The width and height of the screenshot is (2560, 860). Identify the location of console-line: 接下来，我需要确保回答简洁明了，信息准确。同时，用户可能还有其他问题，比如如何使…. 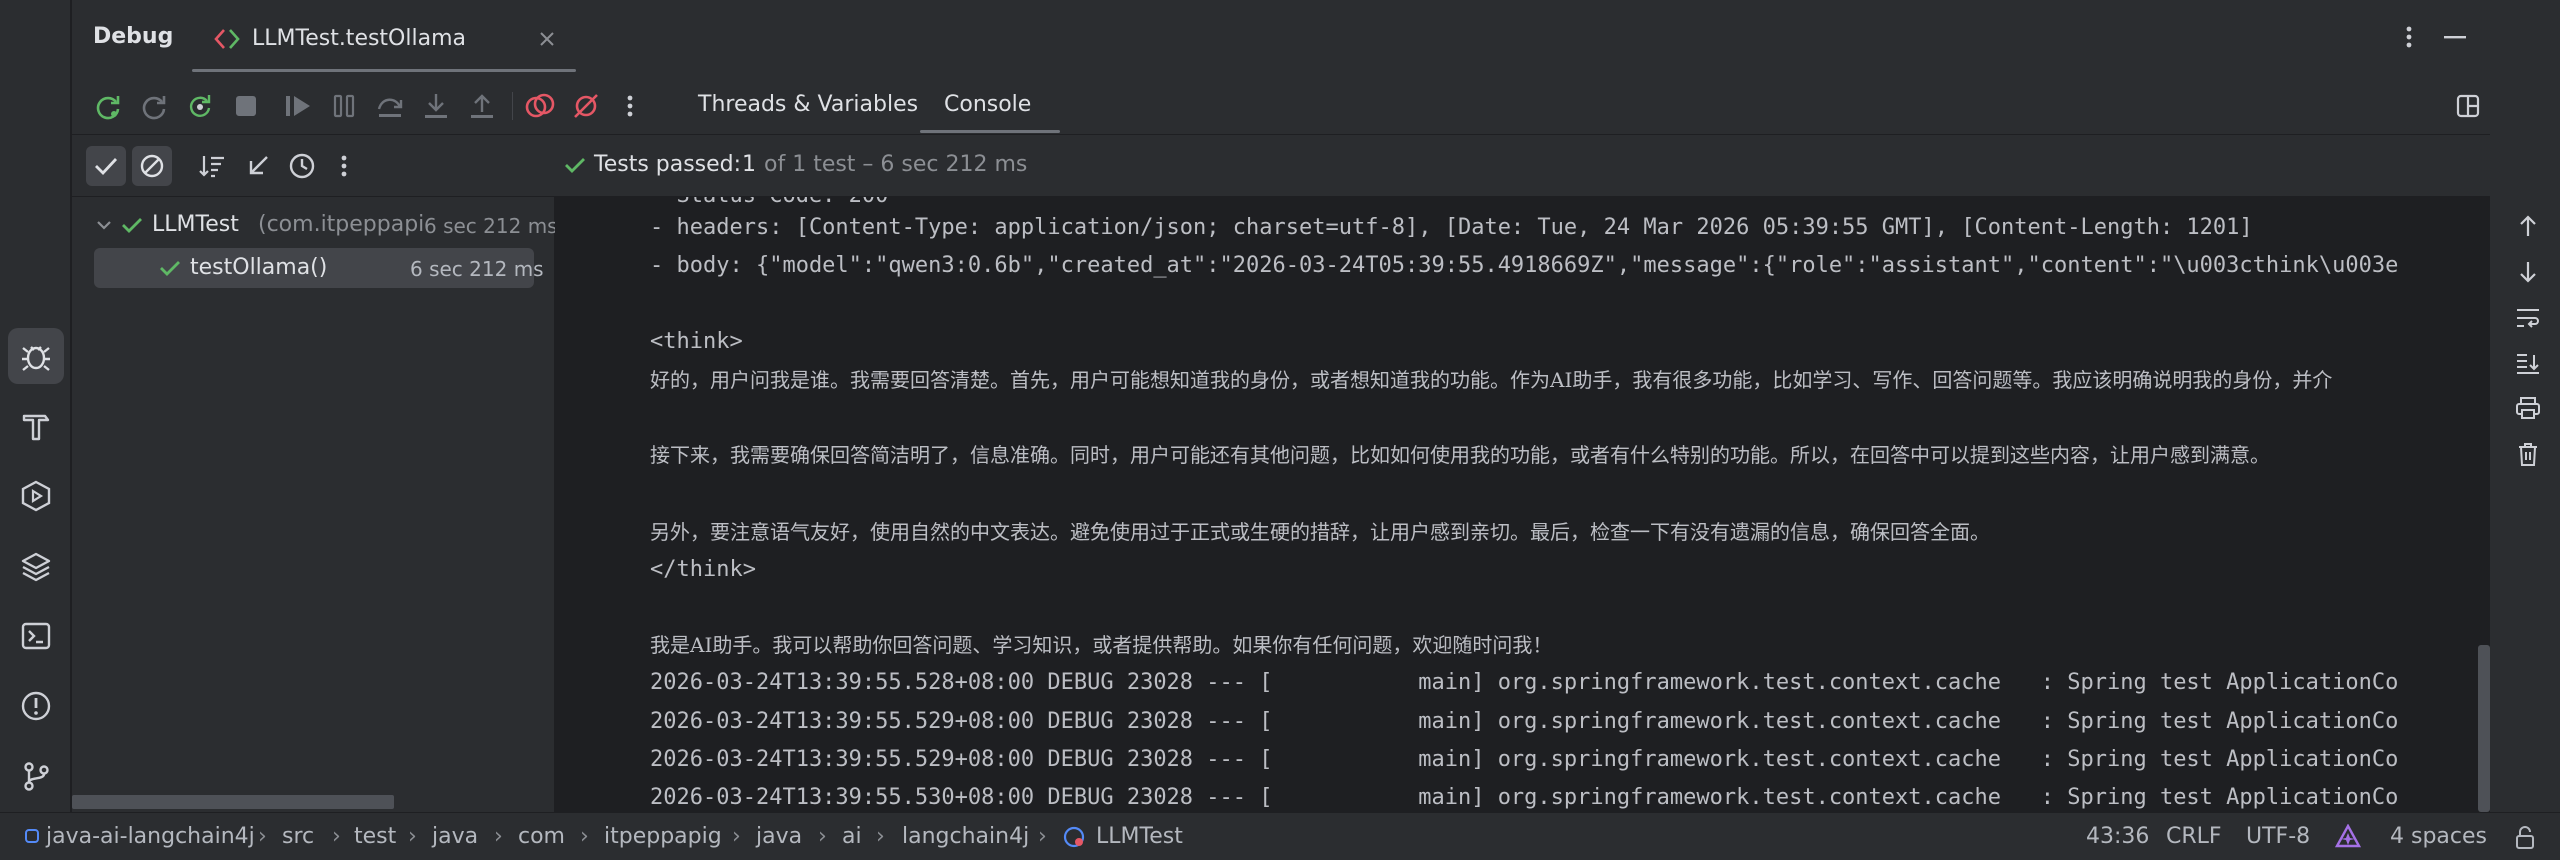
(1460, 455).